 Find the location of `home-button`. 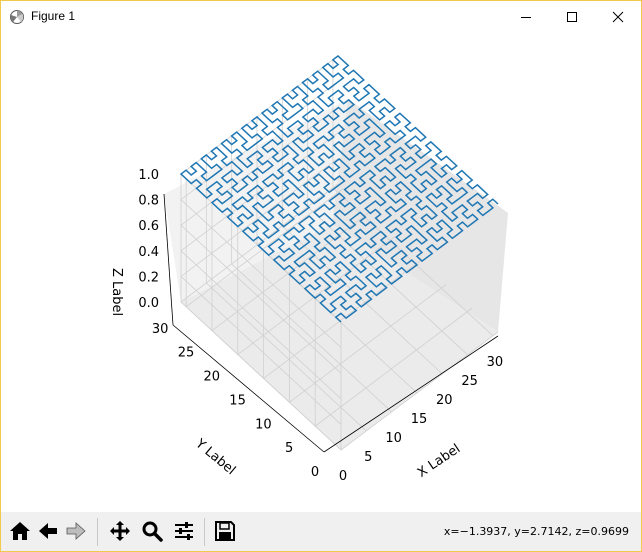

home-button is located at coordinates (20, 531).